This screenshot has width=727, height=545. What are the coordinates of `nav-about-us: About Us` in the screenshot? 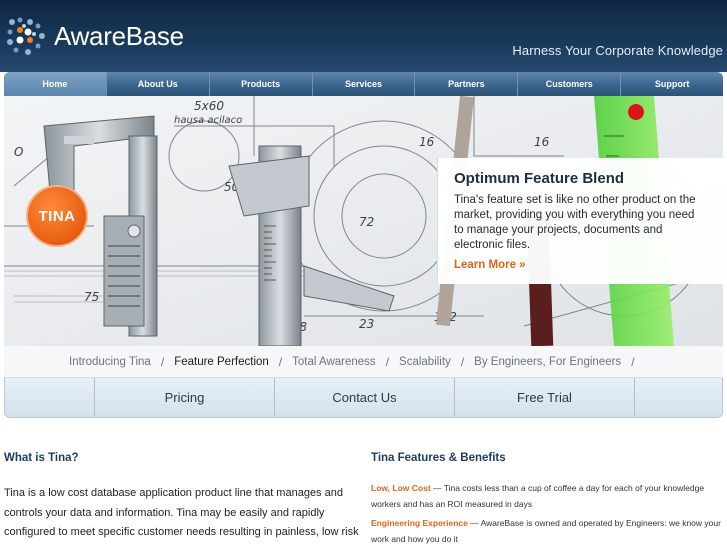 It's located at (158, 84).